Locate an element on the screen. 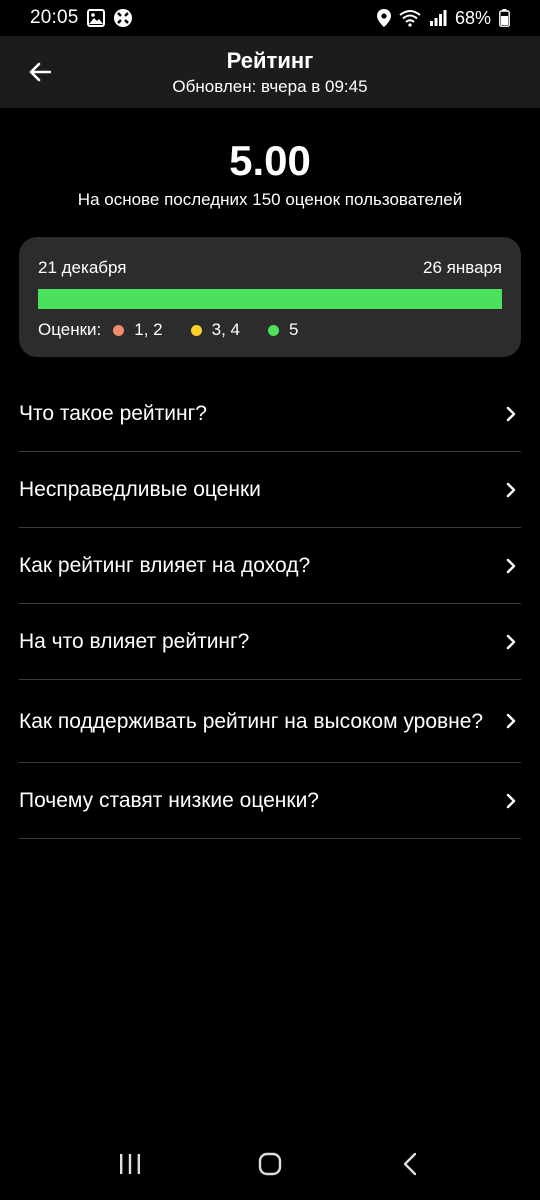 The height and width of the screenshot is (1200, 540). legend-text-high: 5 is located at coordinates (294, 329).